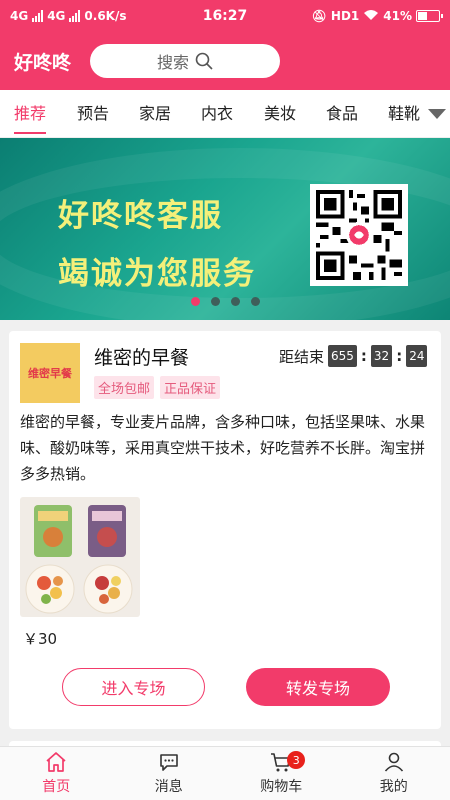 This screenshot has height=800, width=450. What do you see at coordinates (217, 114) in the screenshot?
I see `tab-underwear: 内衣` at bounding box center [217, 114].